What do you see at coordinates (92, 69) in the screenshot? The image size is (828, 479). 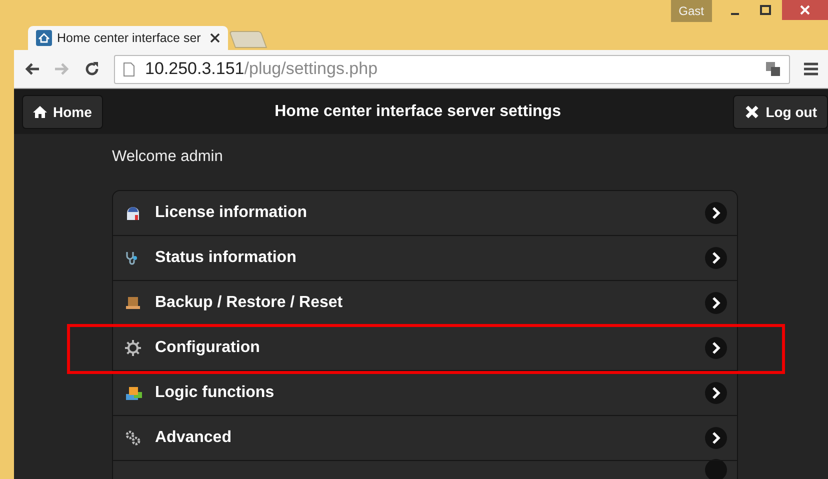 I see `reload-icon` at bounding box center [92, 69].